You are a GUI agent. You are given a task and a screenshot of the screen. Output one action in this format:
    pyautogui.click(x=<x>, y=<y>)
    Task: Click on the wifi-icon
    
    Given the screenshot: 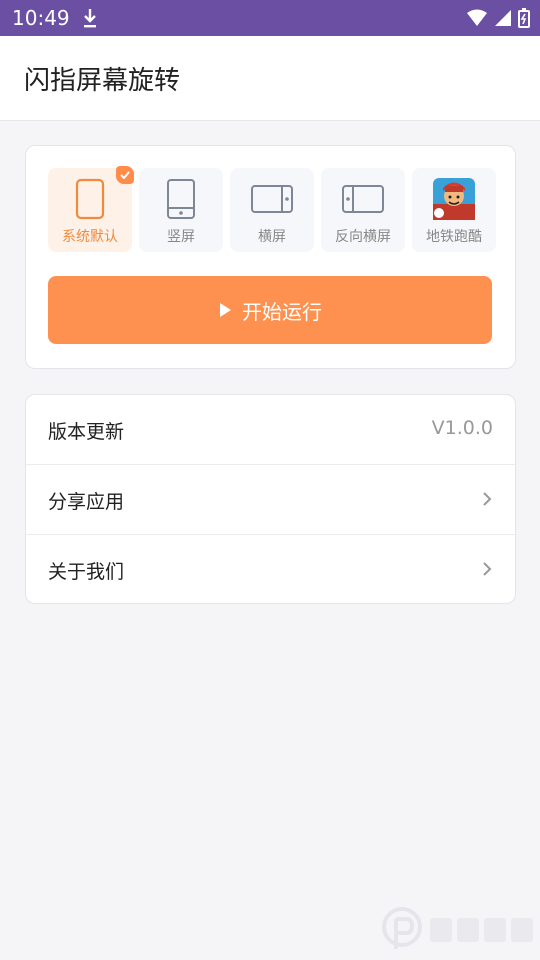 What is the action you would take?
    pyautogui.click(x=477, y=17)
    